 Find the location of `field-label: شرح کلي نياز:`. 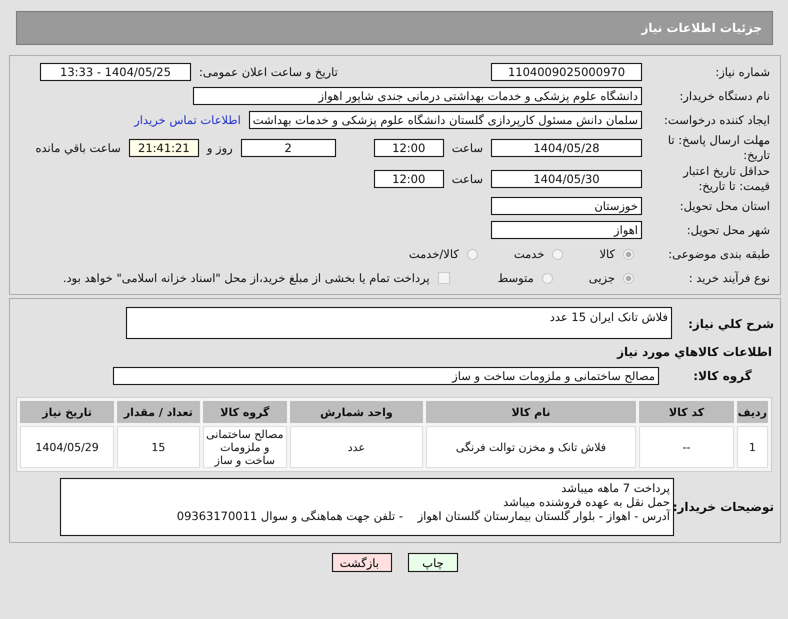

field-label: شرح کلي نياز: is located at coordinates (731, 323).